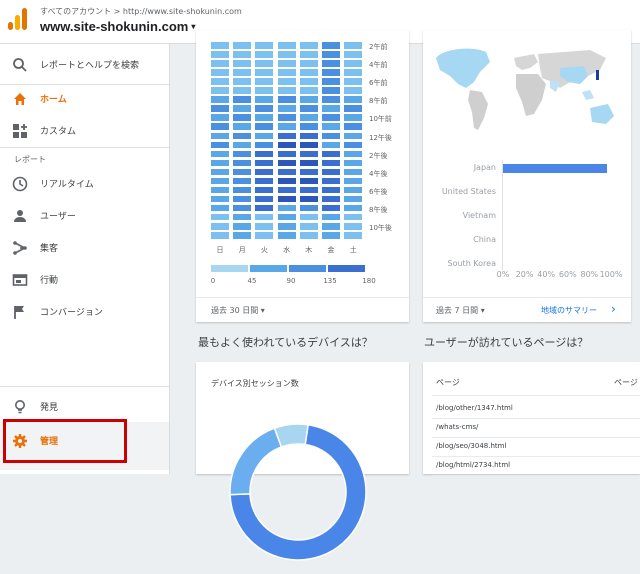  What do you see at coordinates (473, 465) in the screenshot?
I see `page-link: /blog/html/2734.html` at bounding box center [473, 465].